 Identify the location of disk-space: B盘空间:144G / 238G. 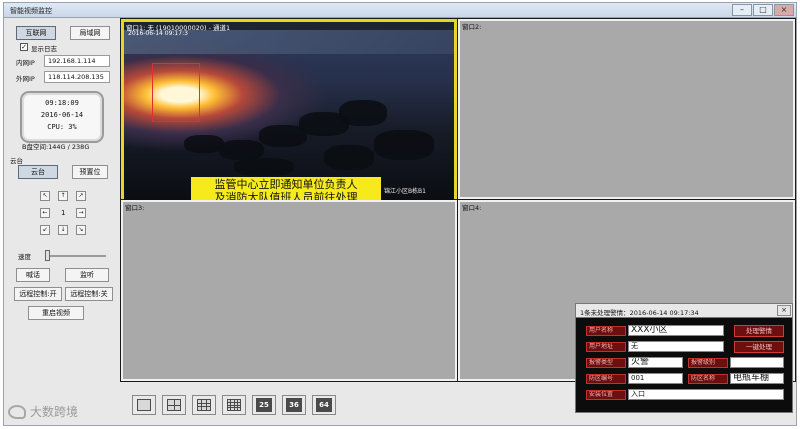
(56, 147).